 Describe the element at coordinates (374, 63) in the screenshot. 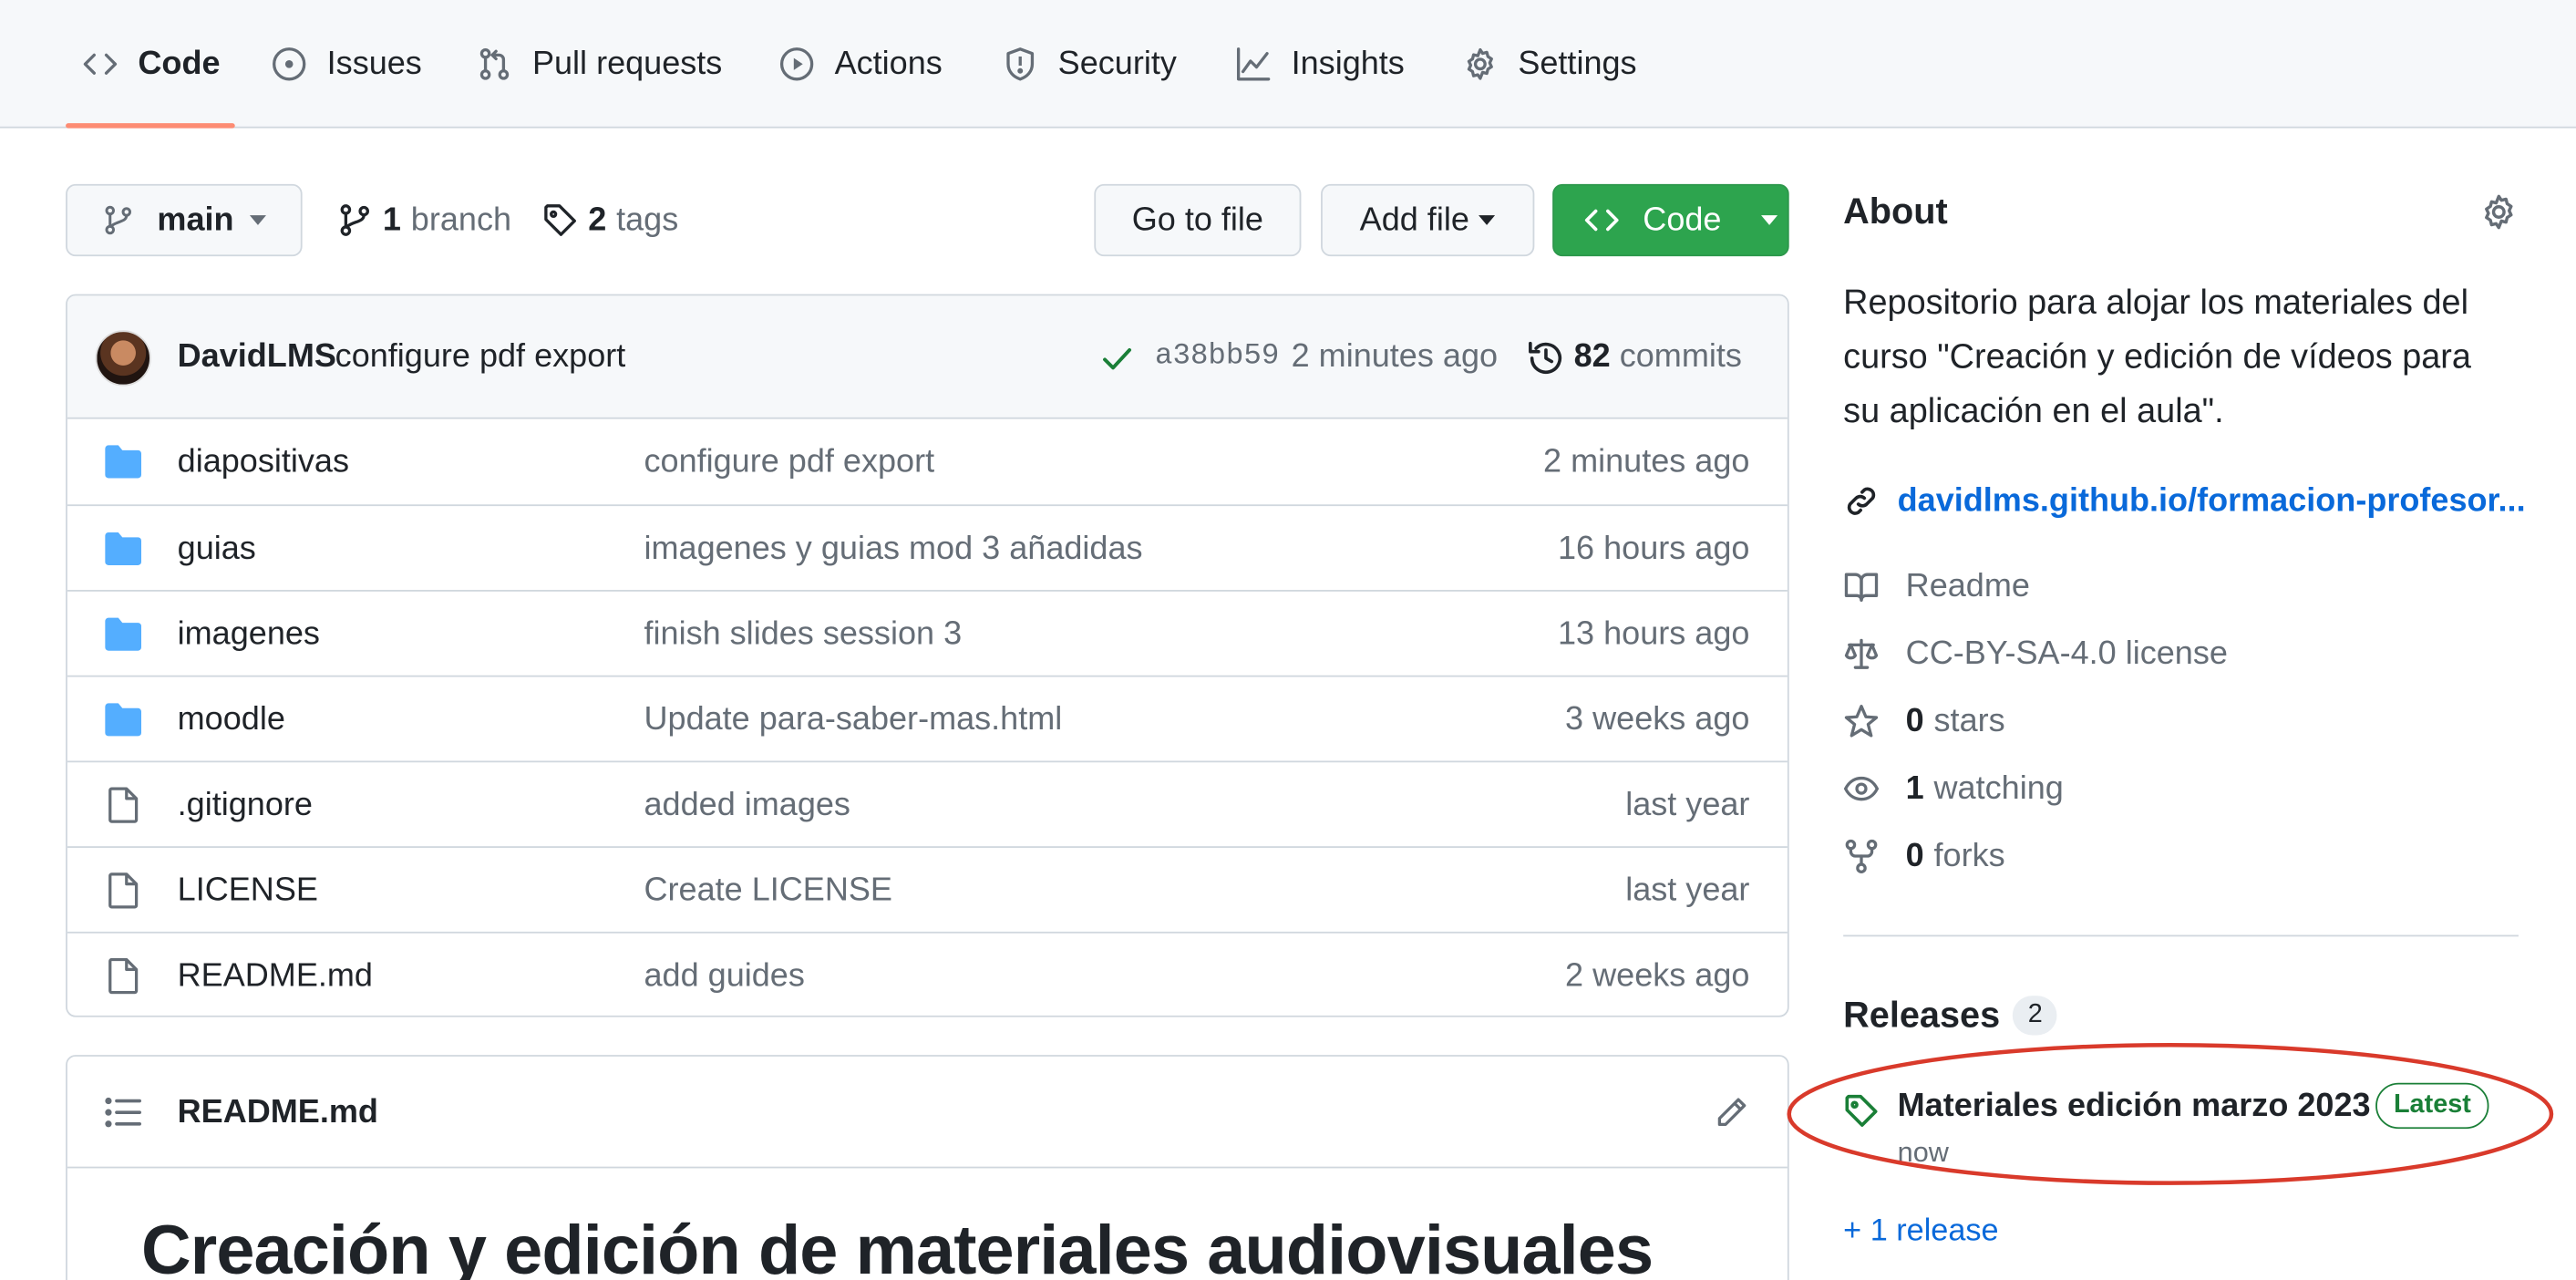

I see `tab-issues-label: Issues` at that location.